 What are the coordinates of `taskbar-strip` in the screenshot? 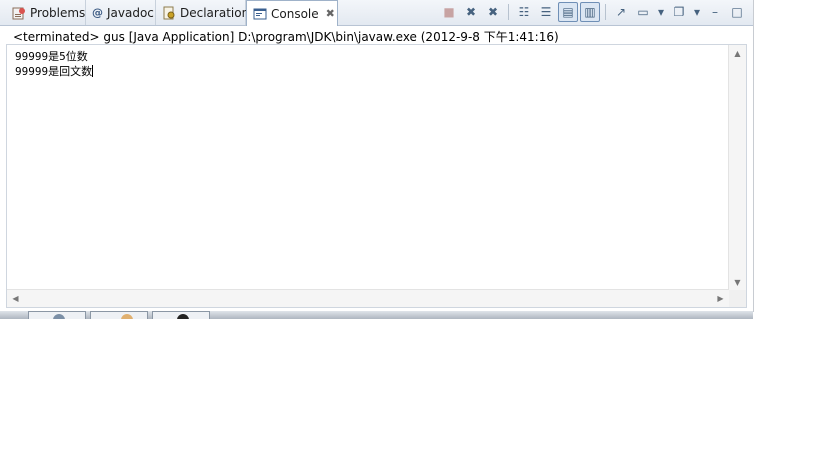 It's located at (376, 315).